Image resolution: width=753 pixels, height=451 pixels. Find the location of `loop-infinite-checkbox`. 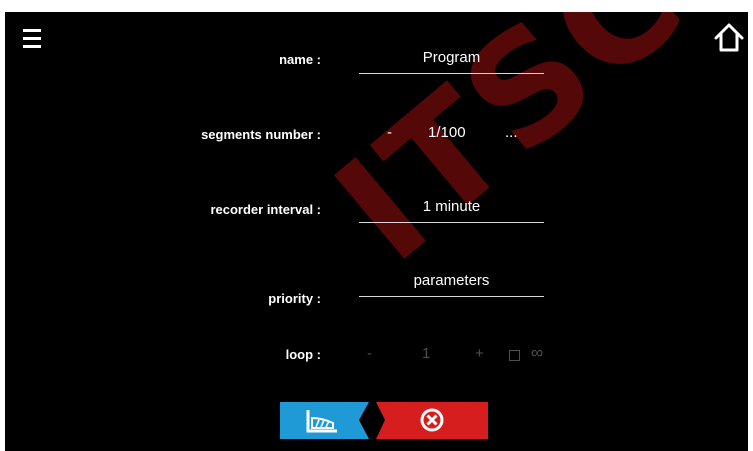

loop-infinite-checkbox is located at coordinates (514, 355).